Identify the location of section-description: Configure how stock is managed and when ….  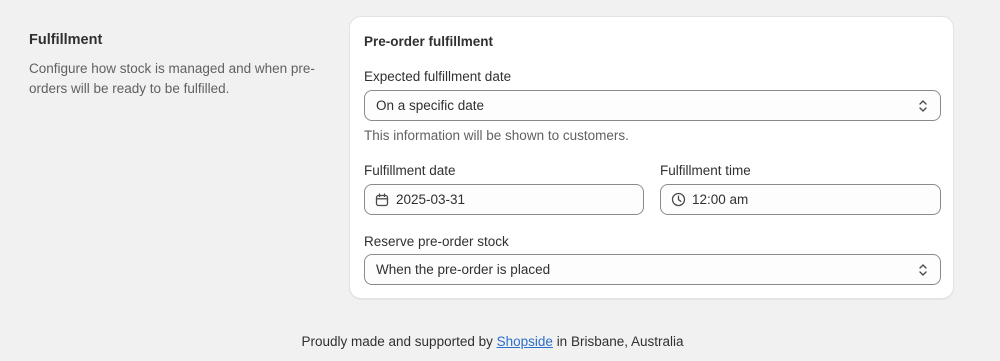
(172, 78).